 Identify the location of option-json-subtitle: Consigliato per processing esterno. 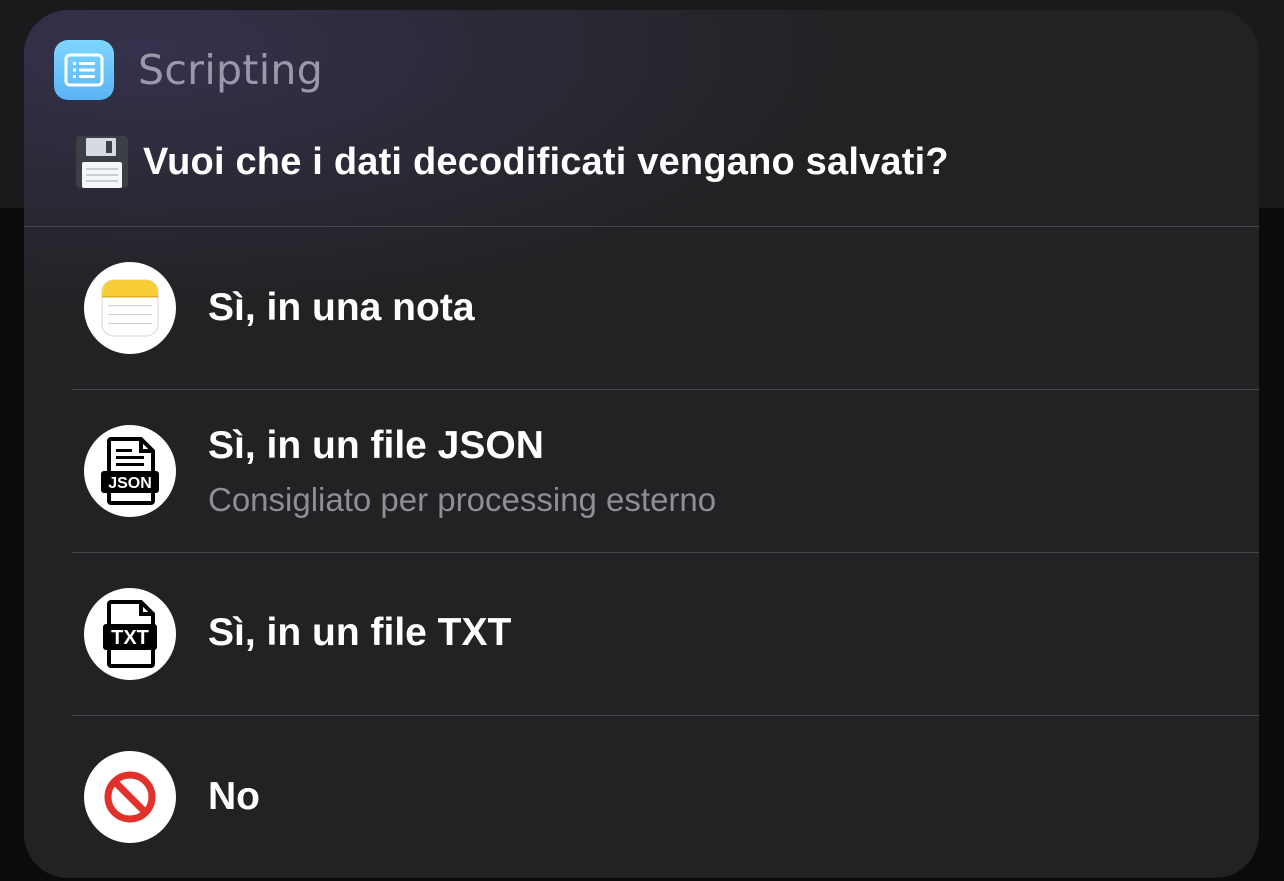
(462, 499).